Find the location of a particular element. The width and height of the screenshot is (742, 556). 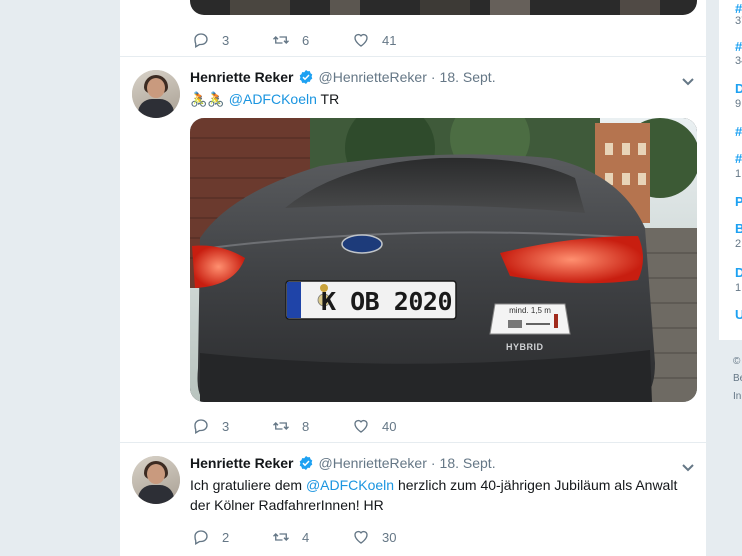

trend-count: 2. is located at coordinates (738, 244).